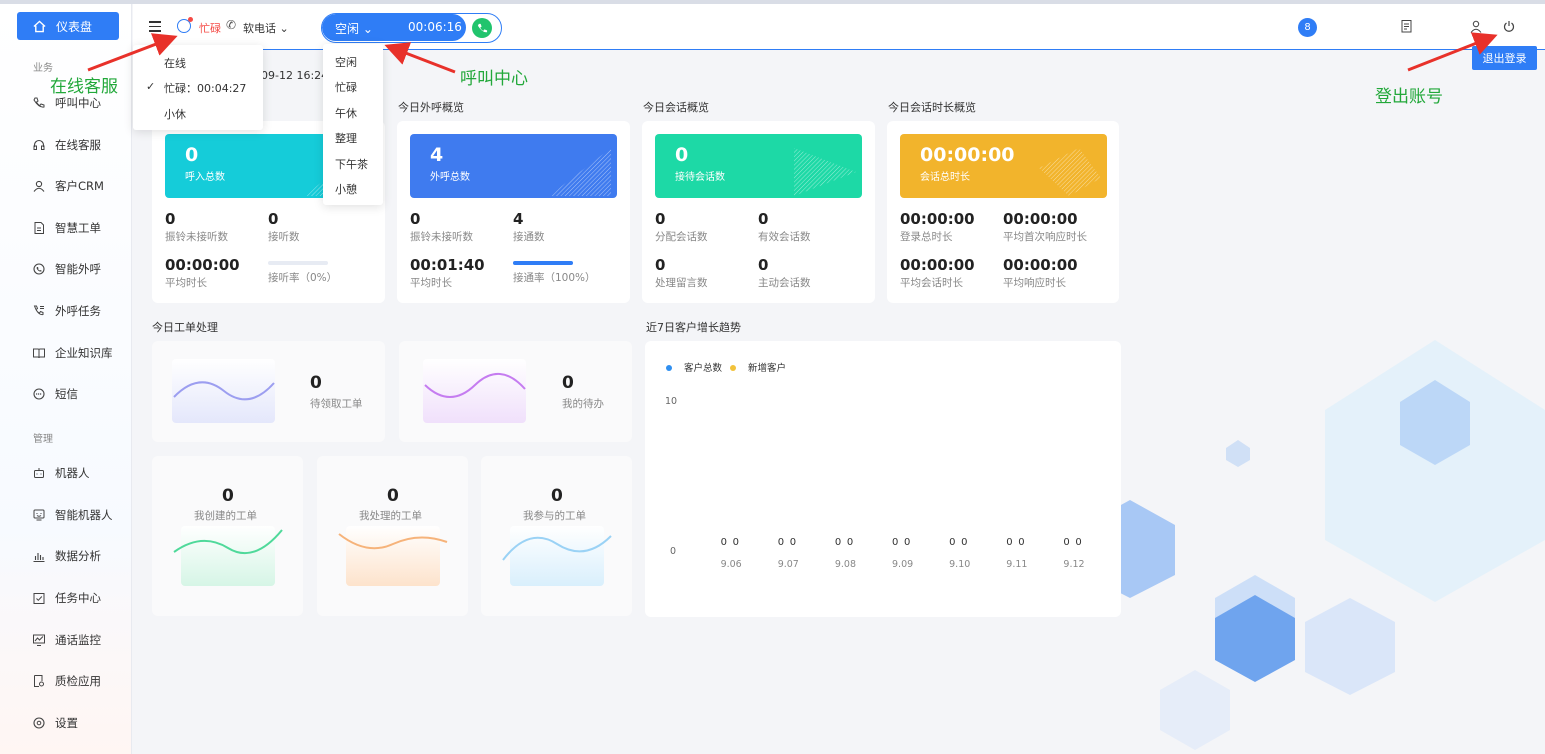 This screenshot has height=754, width=1545. Describe the element at coordinates (202, 265) in the screenshot. I see `inbound-avg-duration: 00:00:00` at that location.